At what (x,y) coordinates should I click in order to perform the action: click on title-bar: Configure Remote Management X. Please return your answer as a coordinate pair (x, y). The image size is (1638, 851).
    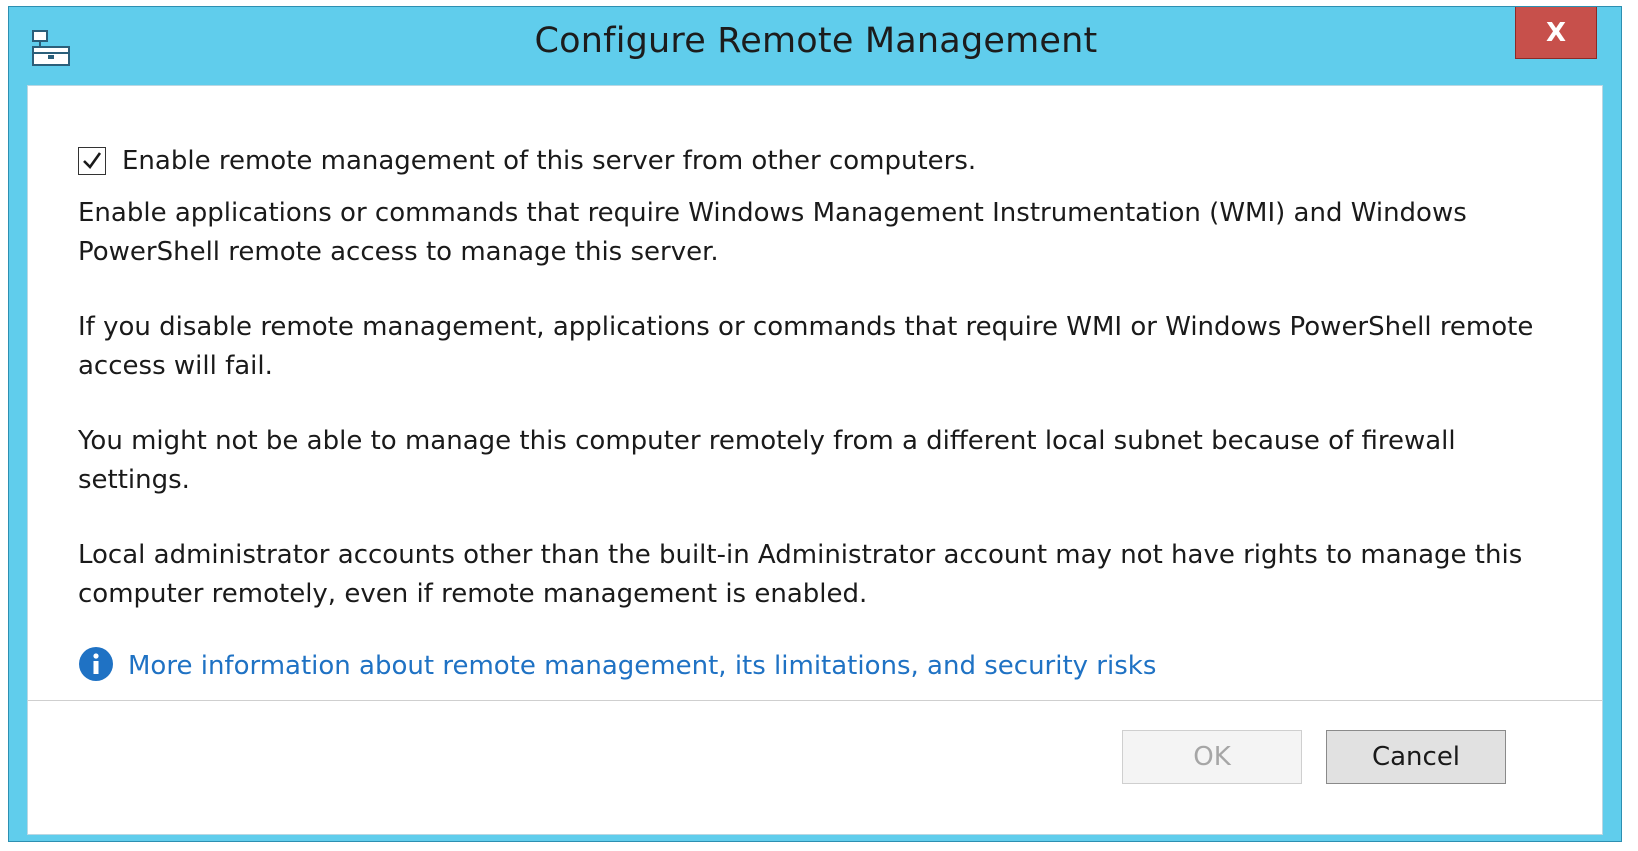
    Looking at the image, I should click on (815, 46).